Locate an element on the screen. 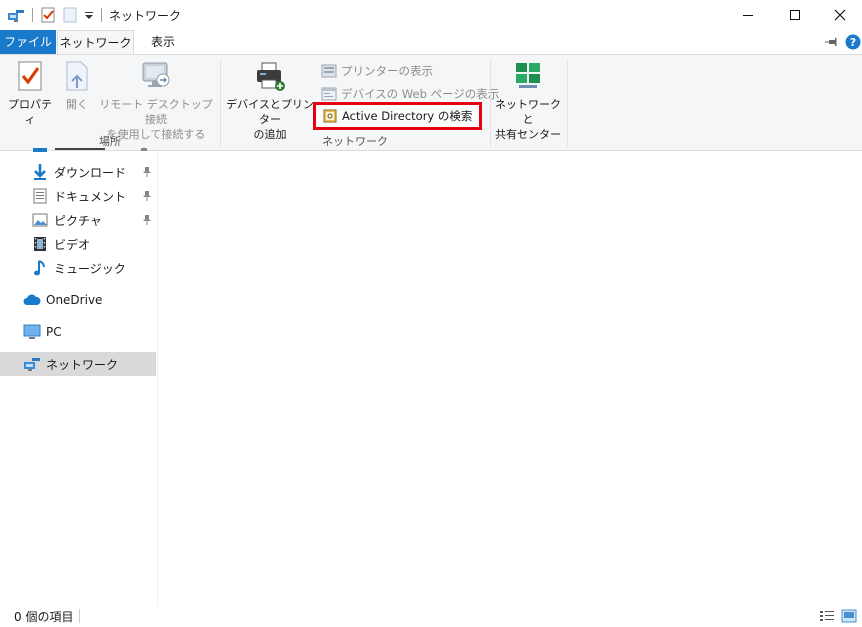 This screenshot has width=862, height=627. nav-item-downloads: ダウンロード is located at coordinates (78, 172).